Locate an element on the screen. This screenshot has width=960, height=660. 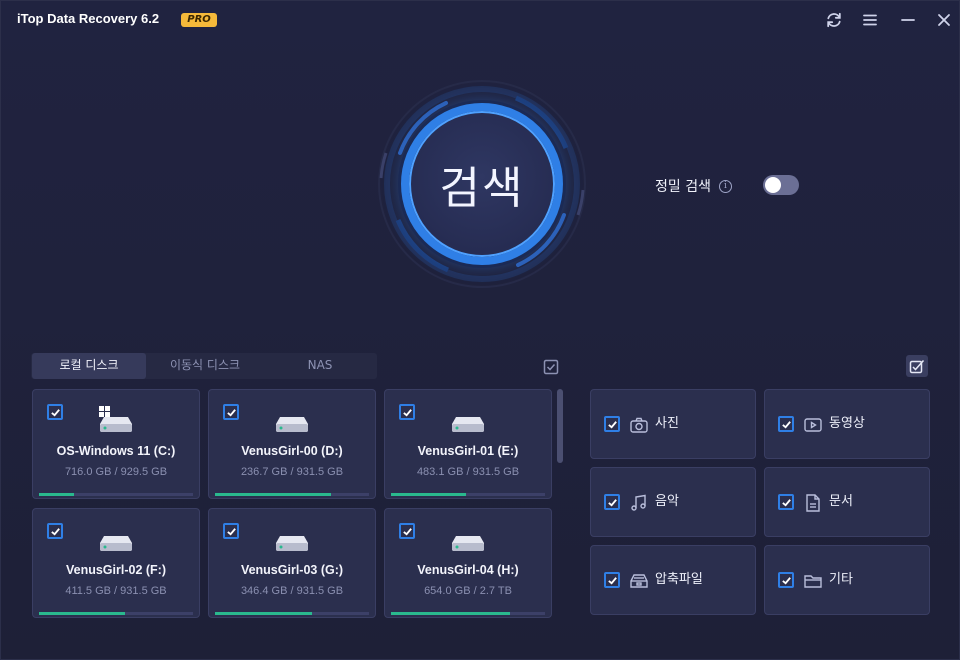
tab-nas: NAS is located at coordinates (320, 366).